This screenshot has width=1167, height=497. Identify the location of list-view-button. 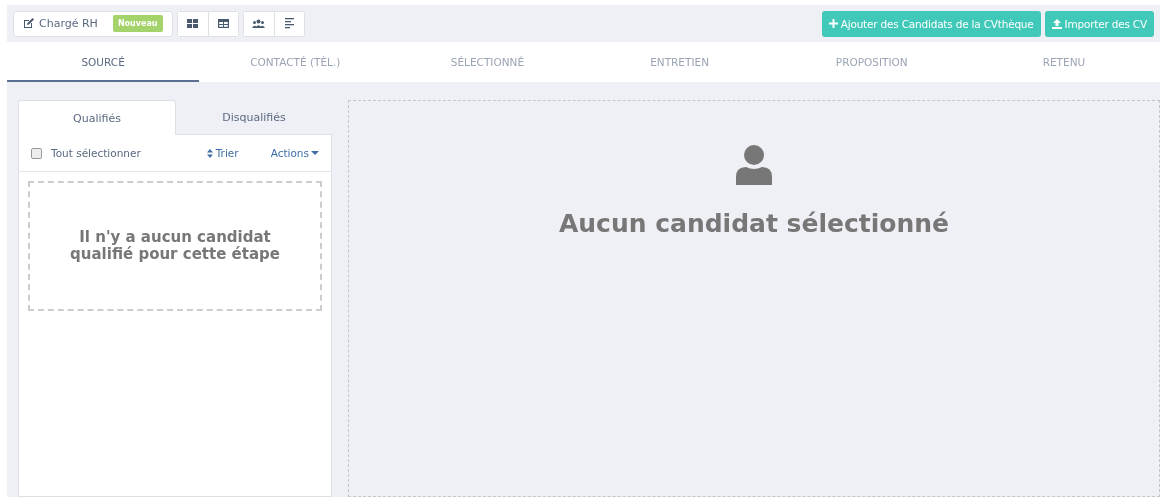
(288, 23).